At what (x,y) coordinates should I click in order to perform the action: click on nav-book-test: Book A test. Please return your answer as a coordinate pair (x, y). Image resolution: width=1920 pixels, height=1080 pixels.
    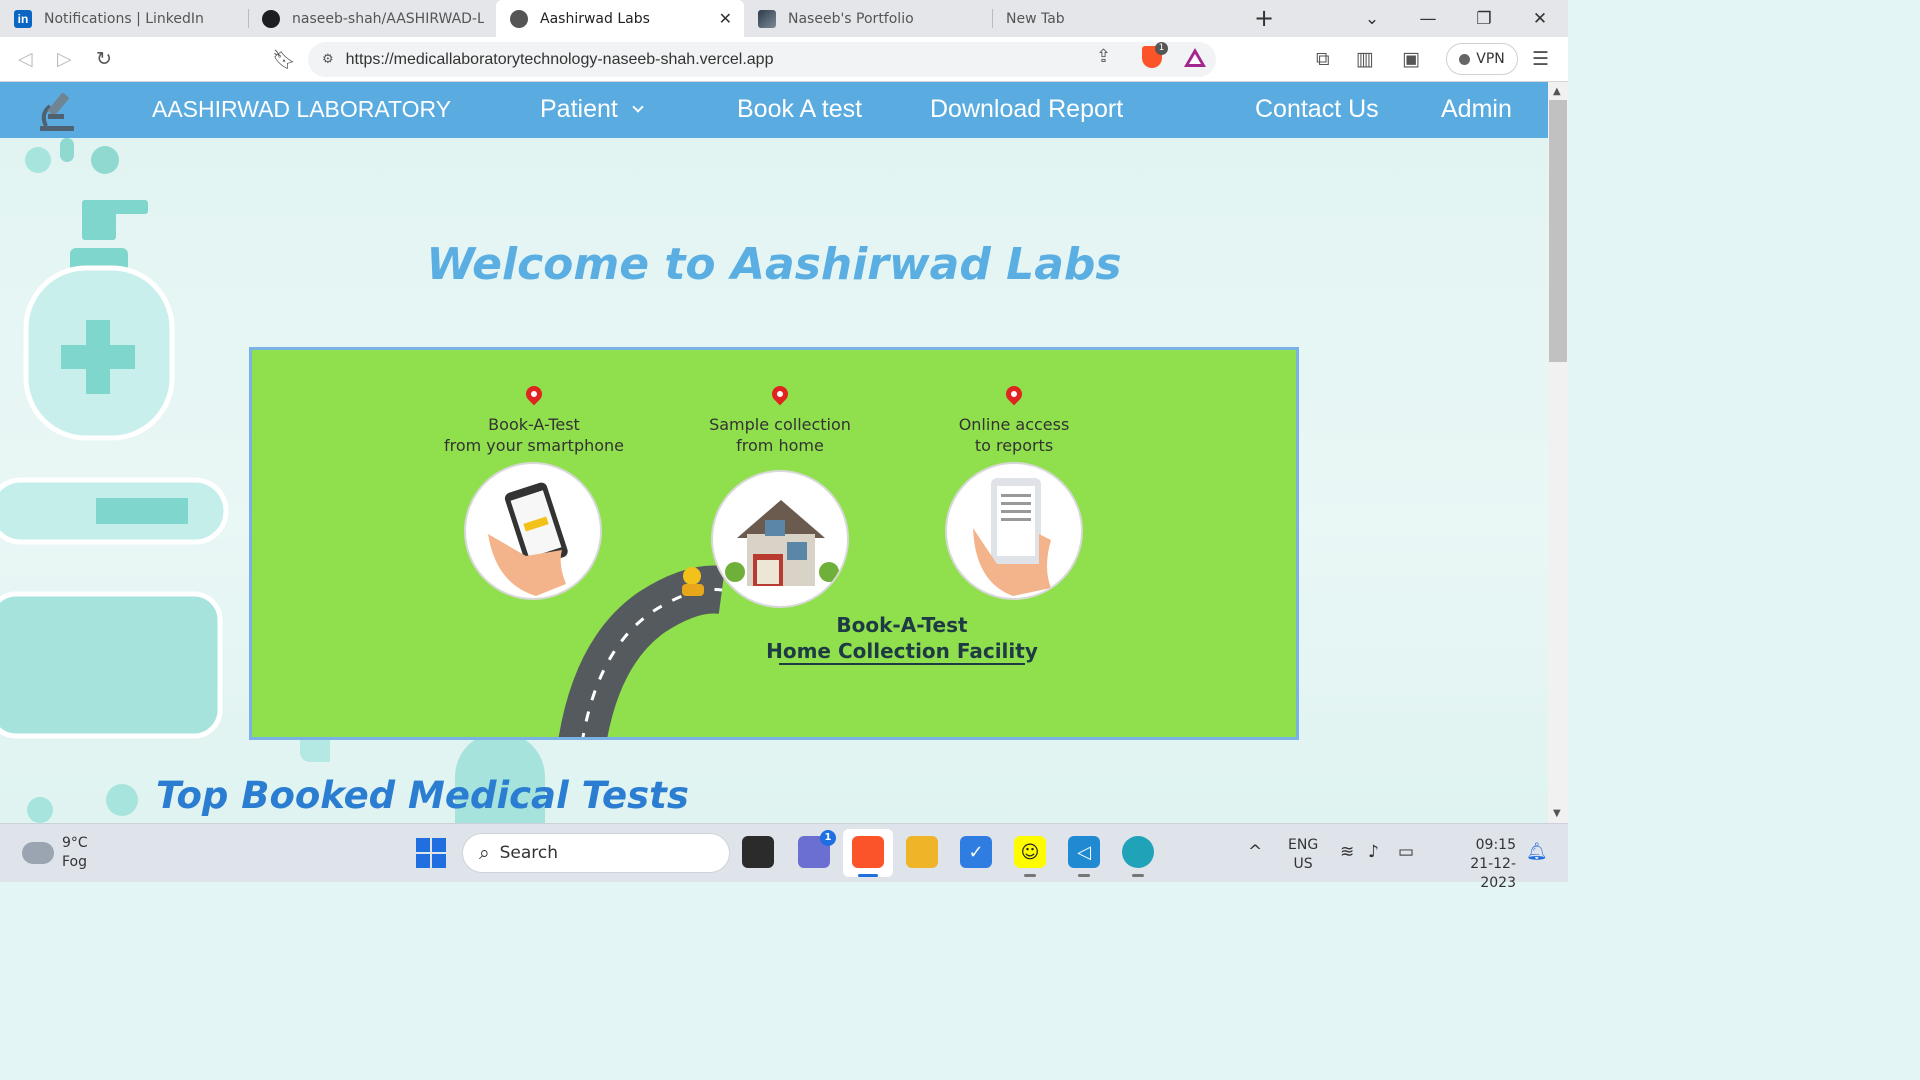
    Looking at the image, I should click on (799, 109).